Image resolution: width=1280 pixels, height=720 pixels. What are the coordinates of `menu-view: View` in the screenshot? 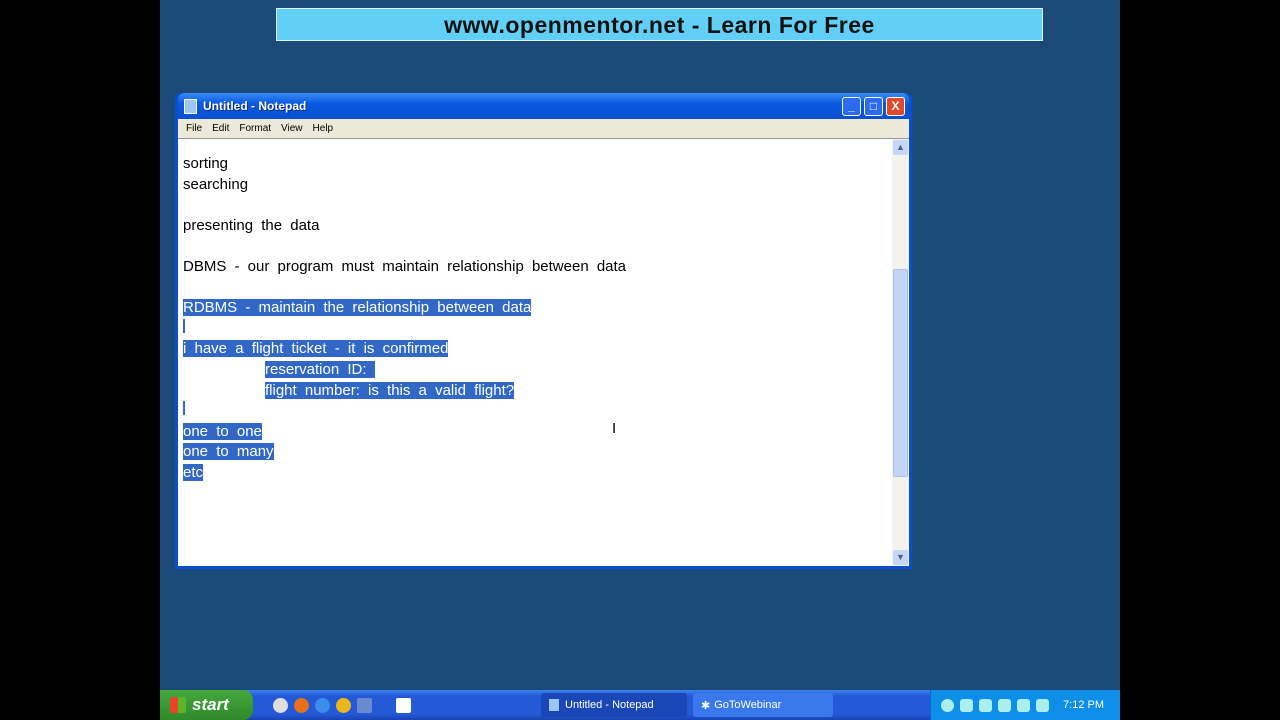 It's located at (292, 128).